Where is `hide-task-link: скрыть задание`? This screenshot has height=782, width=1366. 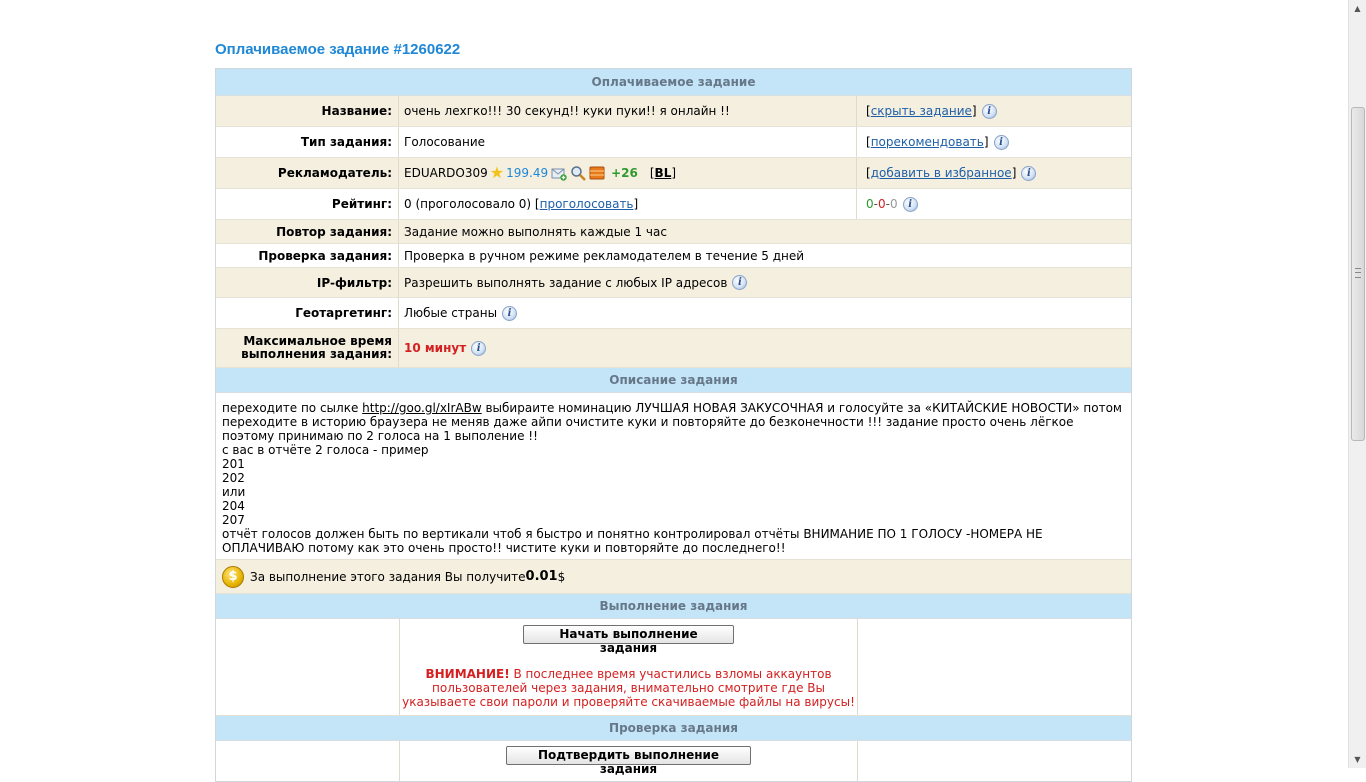 hide-task-link: скрыть задание is located at coordinates (921, 111).